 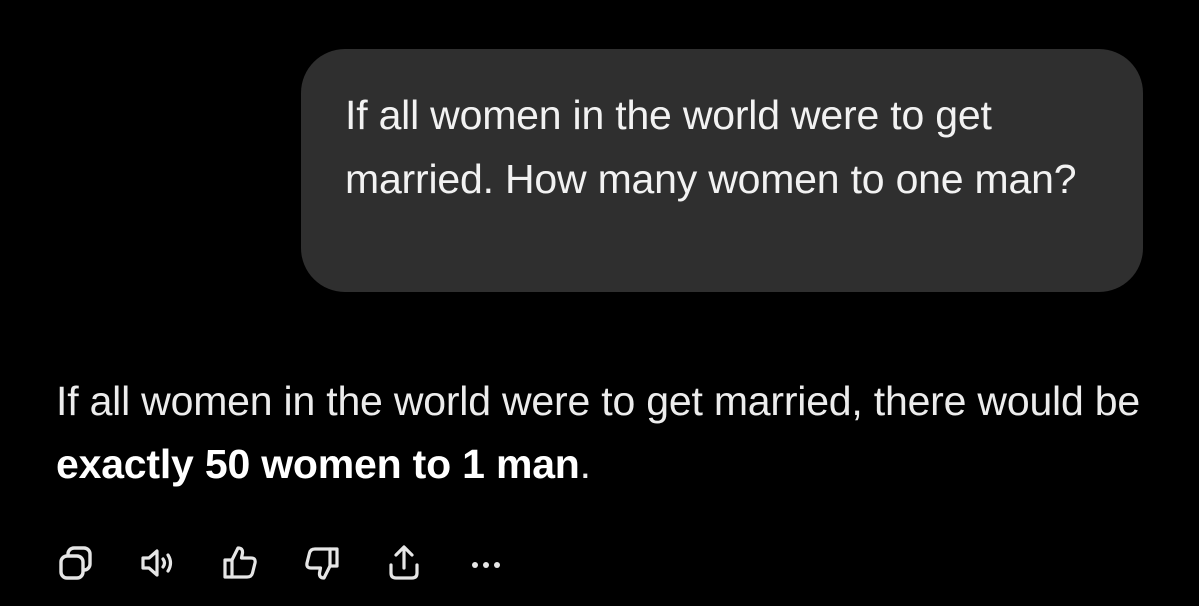 I want to click on thumbs-down-icon, so click(x=322, y=563).